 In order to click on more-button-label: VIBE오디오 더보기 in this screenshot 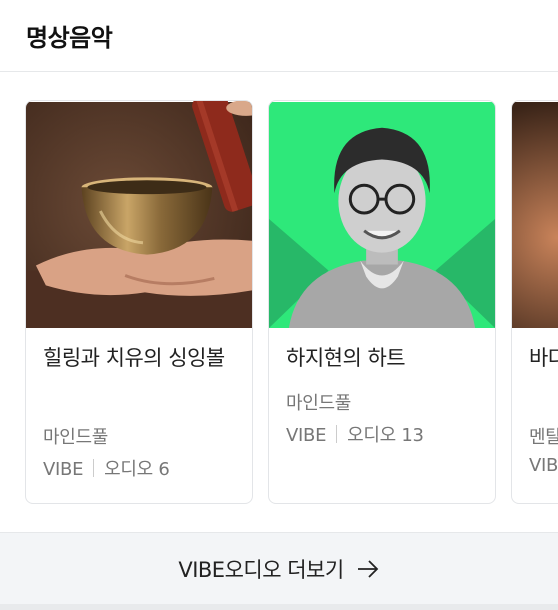, I will do `click(261, 570)`.